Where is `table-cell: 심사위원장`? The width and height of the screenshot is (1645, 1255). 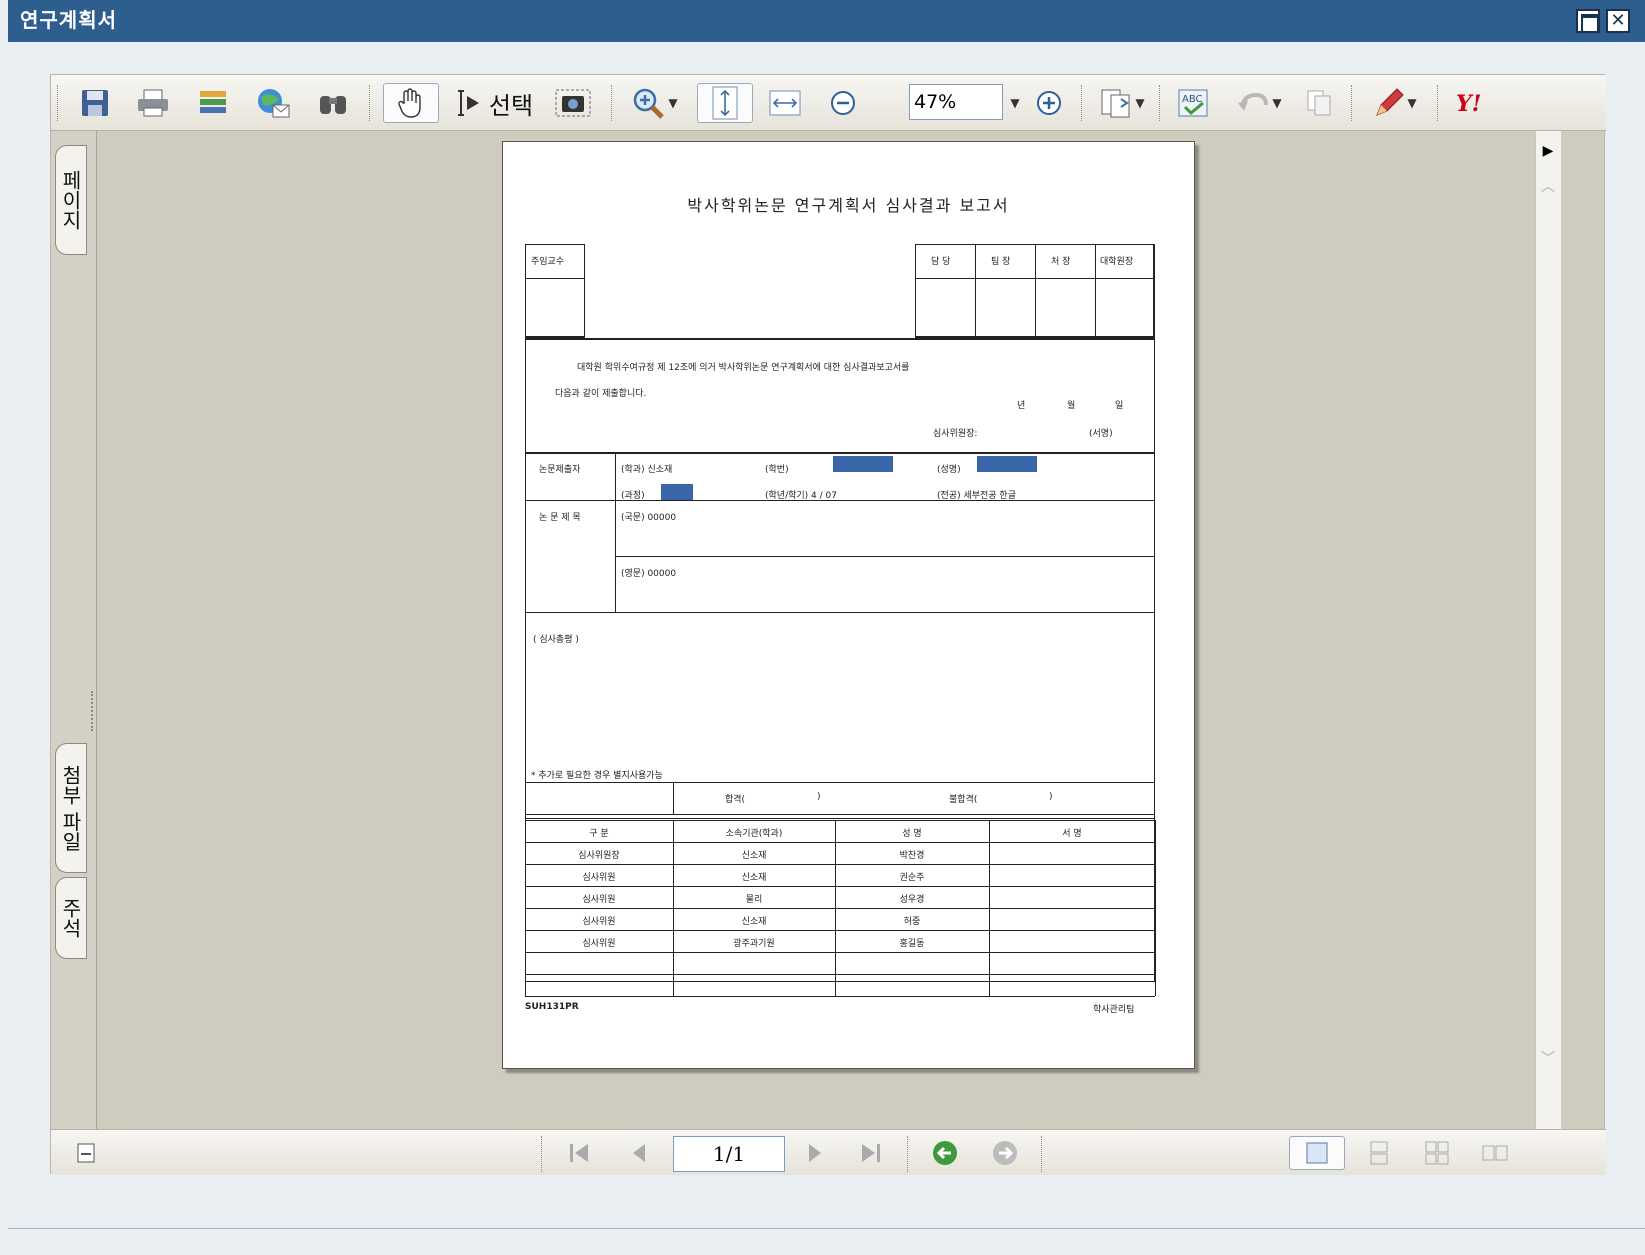
table-cell: 심사위원장 is located at coordinates (599, 856).